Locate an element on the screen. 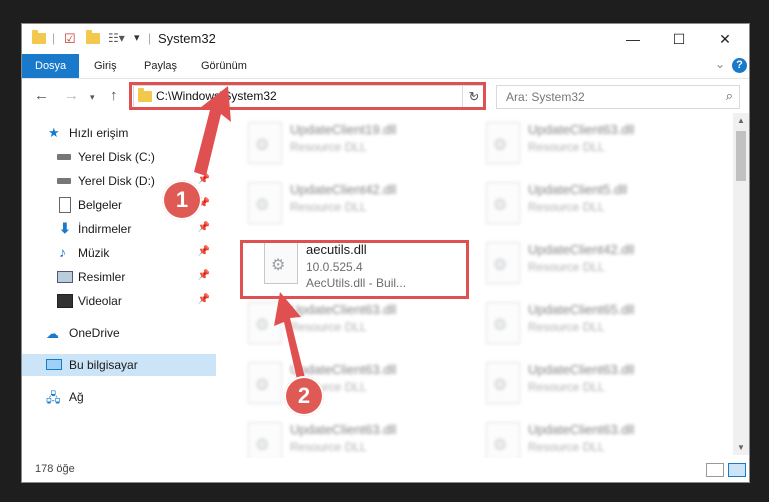 Image resolution: width=769 pixels, height=502 pixels. annotation-arrows is located at coordinates (250, 235).